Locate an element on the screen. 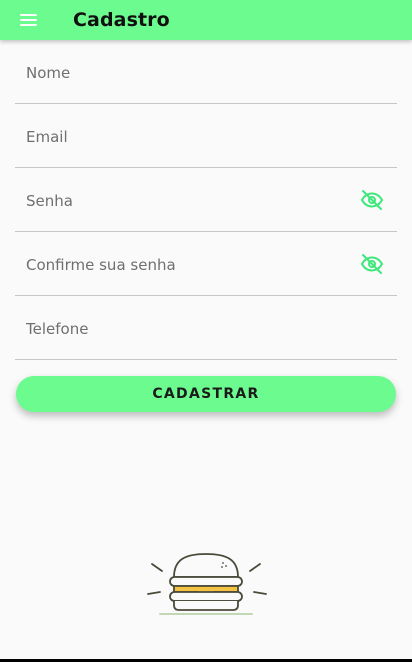 Image resolution: width=412 pixels, height=662 pixels. confirm-password-input is located at coordinates (186, 265).